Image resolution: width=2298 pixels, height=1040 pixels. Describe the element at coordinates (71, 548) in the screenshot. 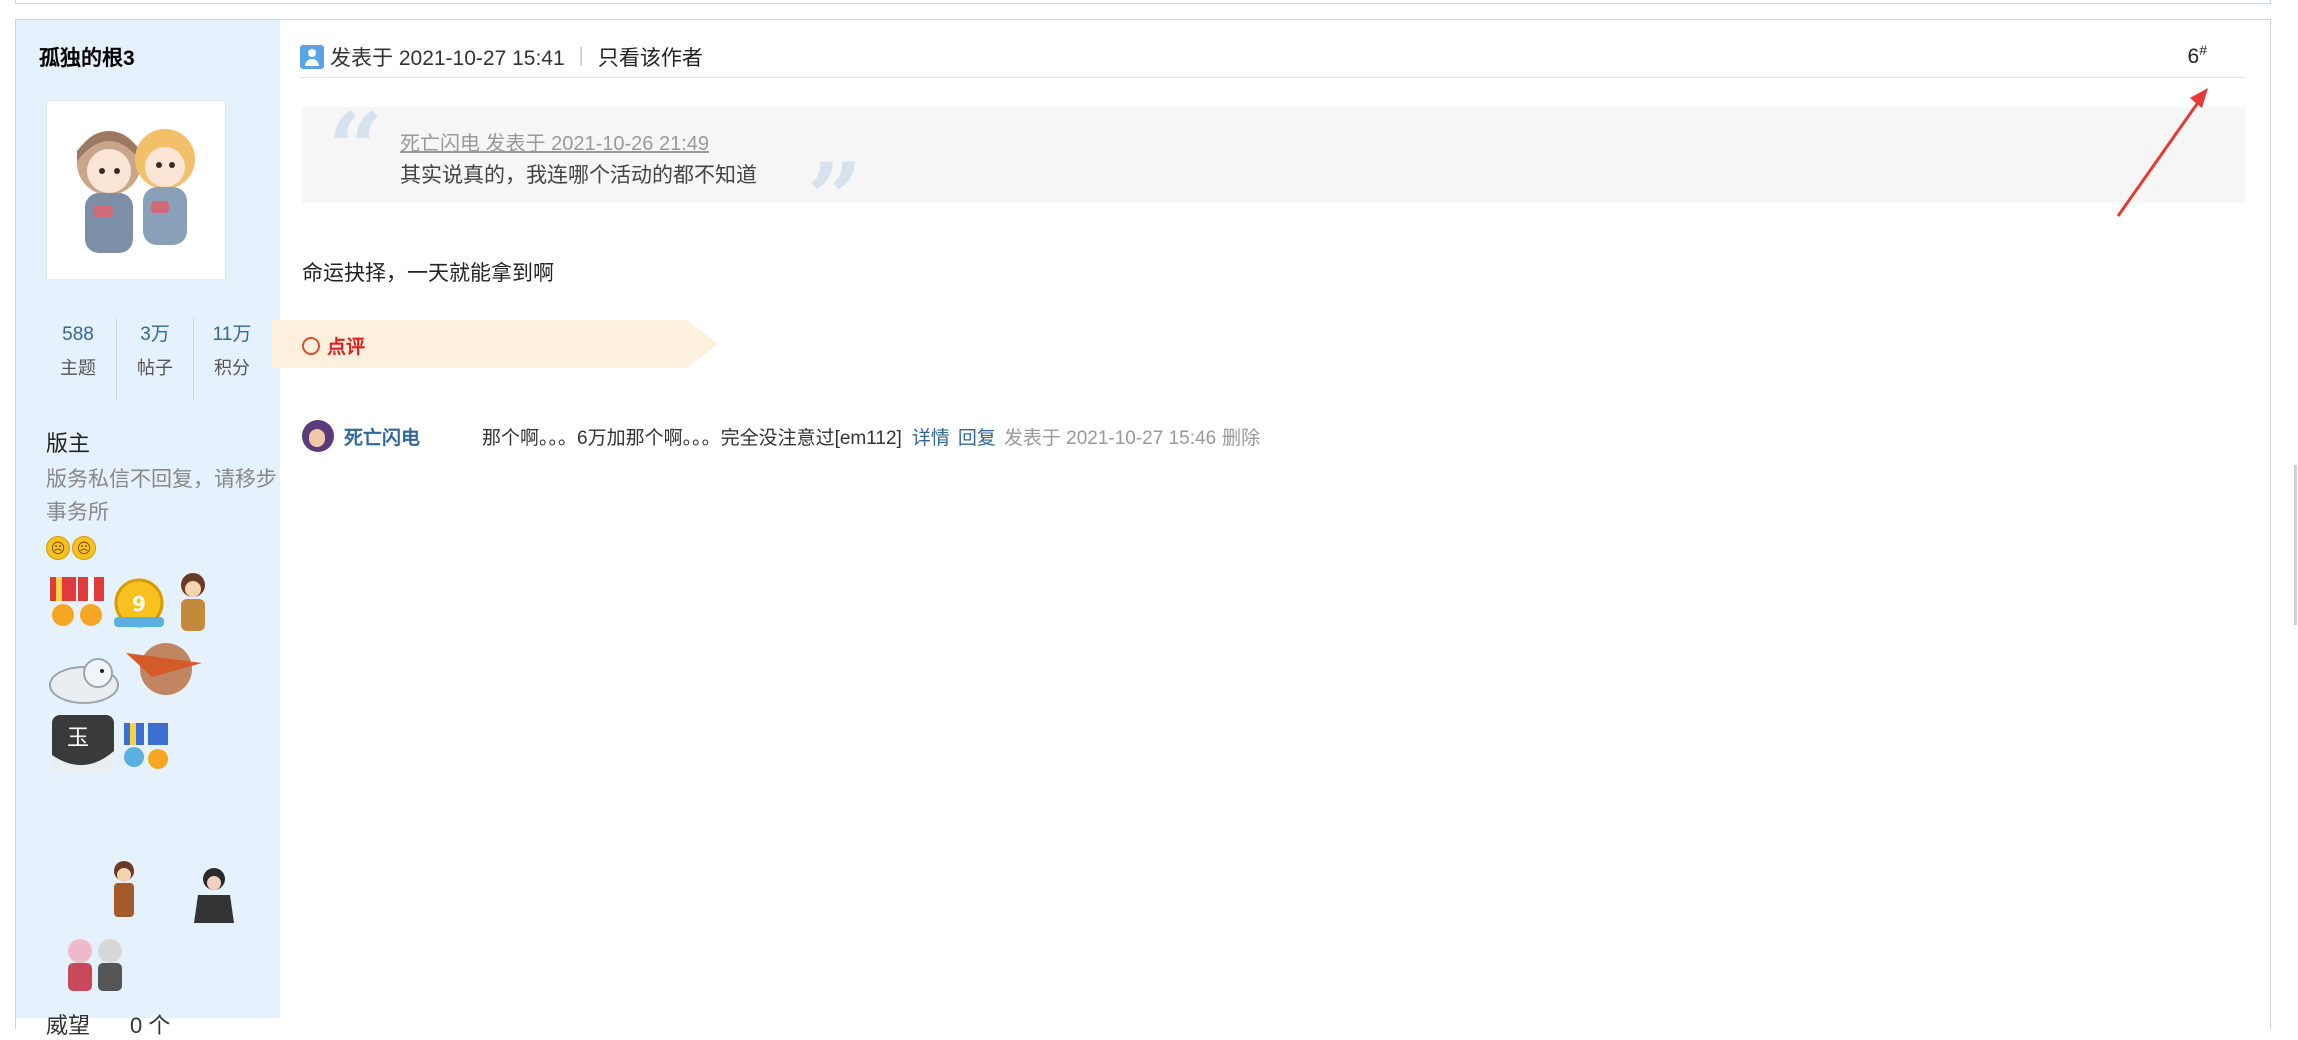

I see `rank-icons: ☹ ☹` at that location.